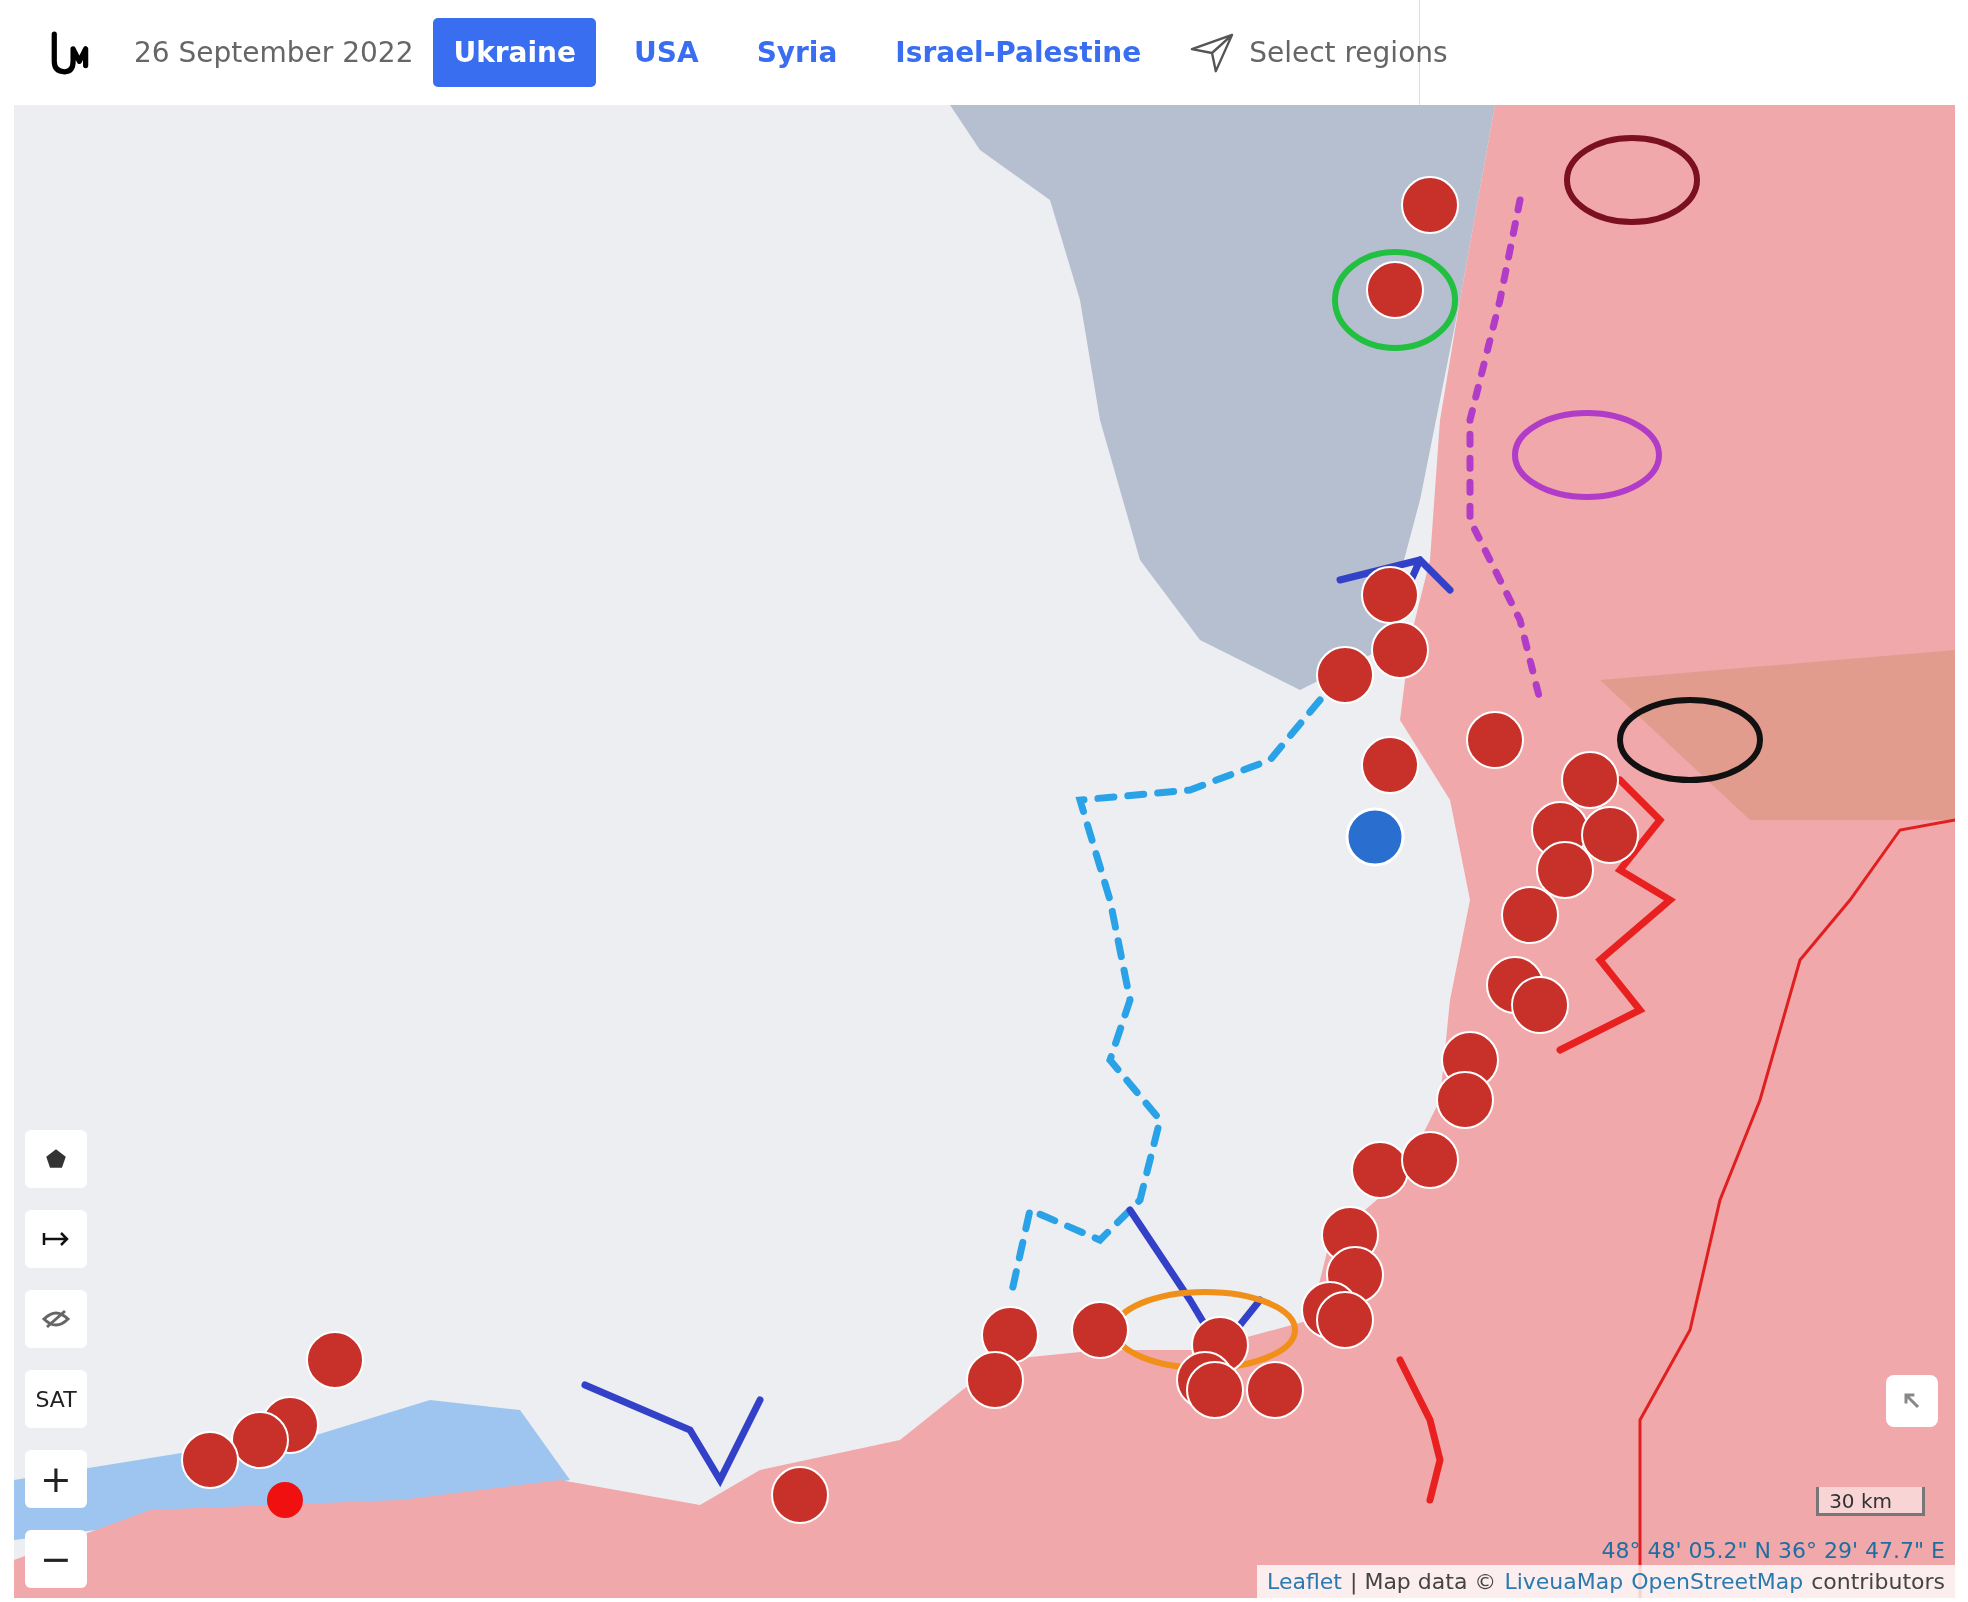  Describe the element at coordinates (1018, 52) in the screenshot. I see `region-tab: Israel-Palestine` at that location.